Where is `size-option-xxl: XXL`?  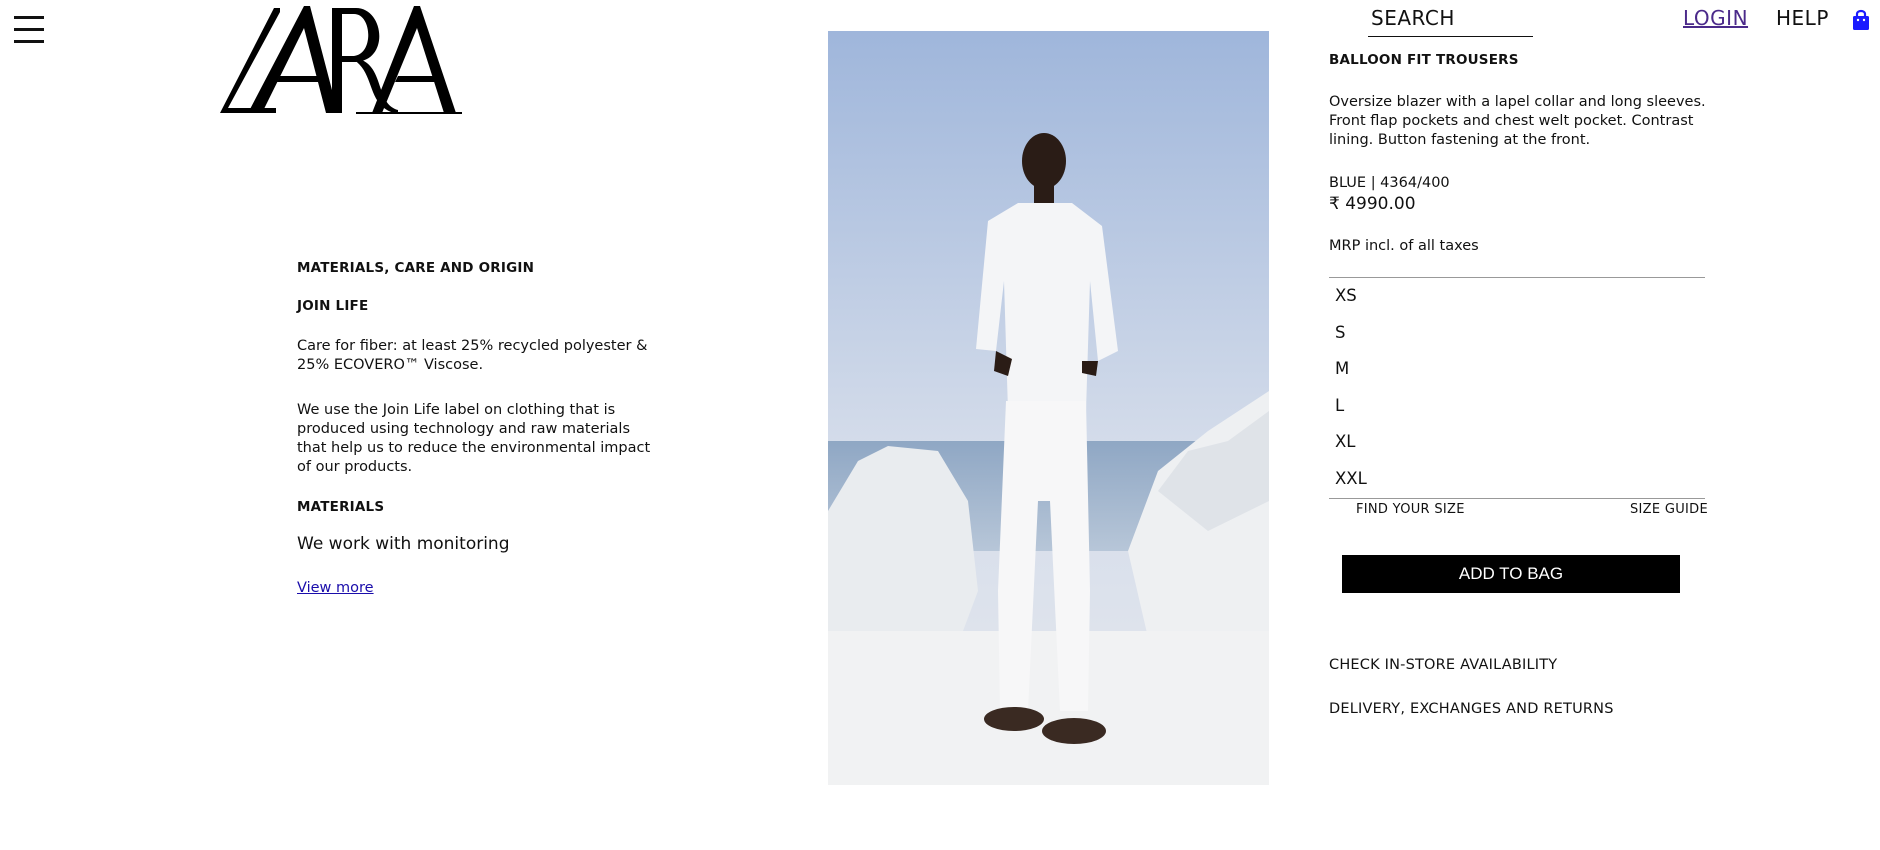
size-option-xxl: XXL is located at coordinates (1517, 479).